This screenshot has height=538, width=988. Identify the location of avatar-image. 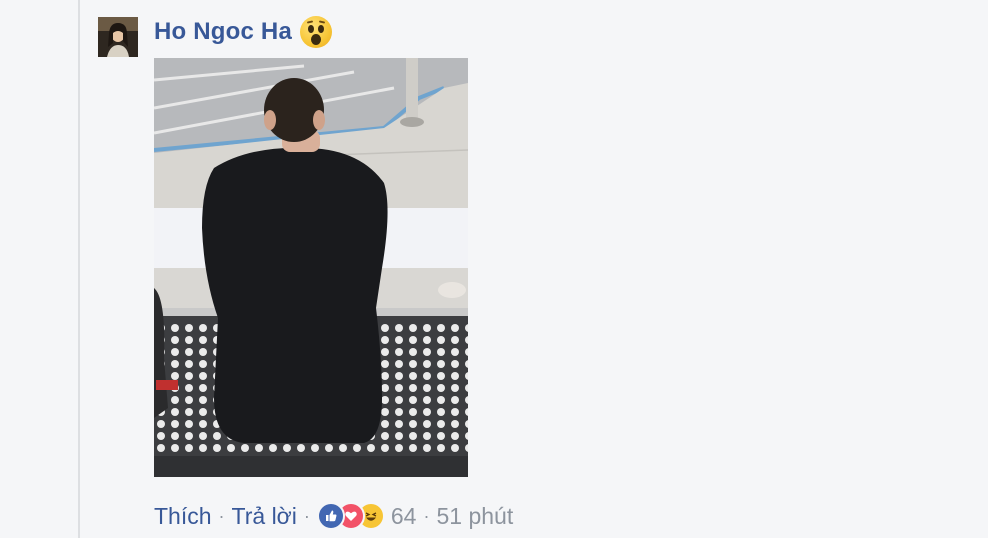
(118, 37).